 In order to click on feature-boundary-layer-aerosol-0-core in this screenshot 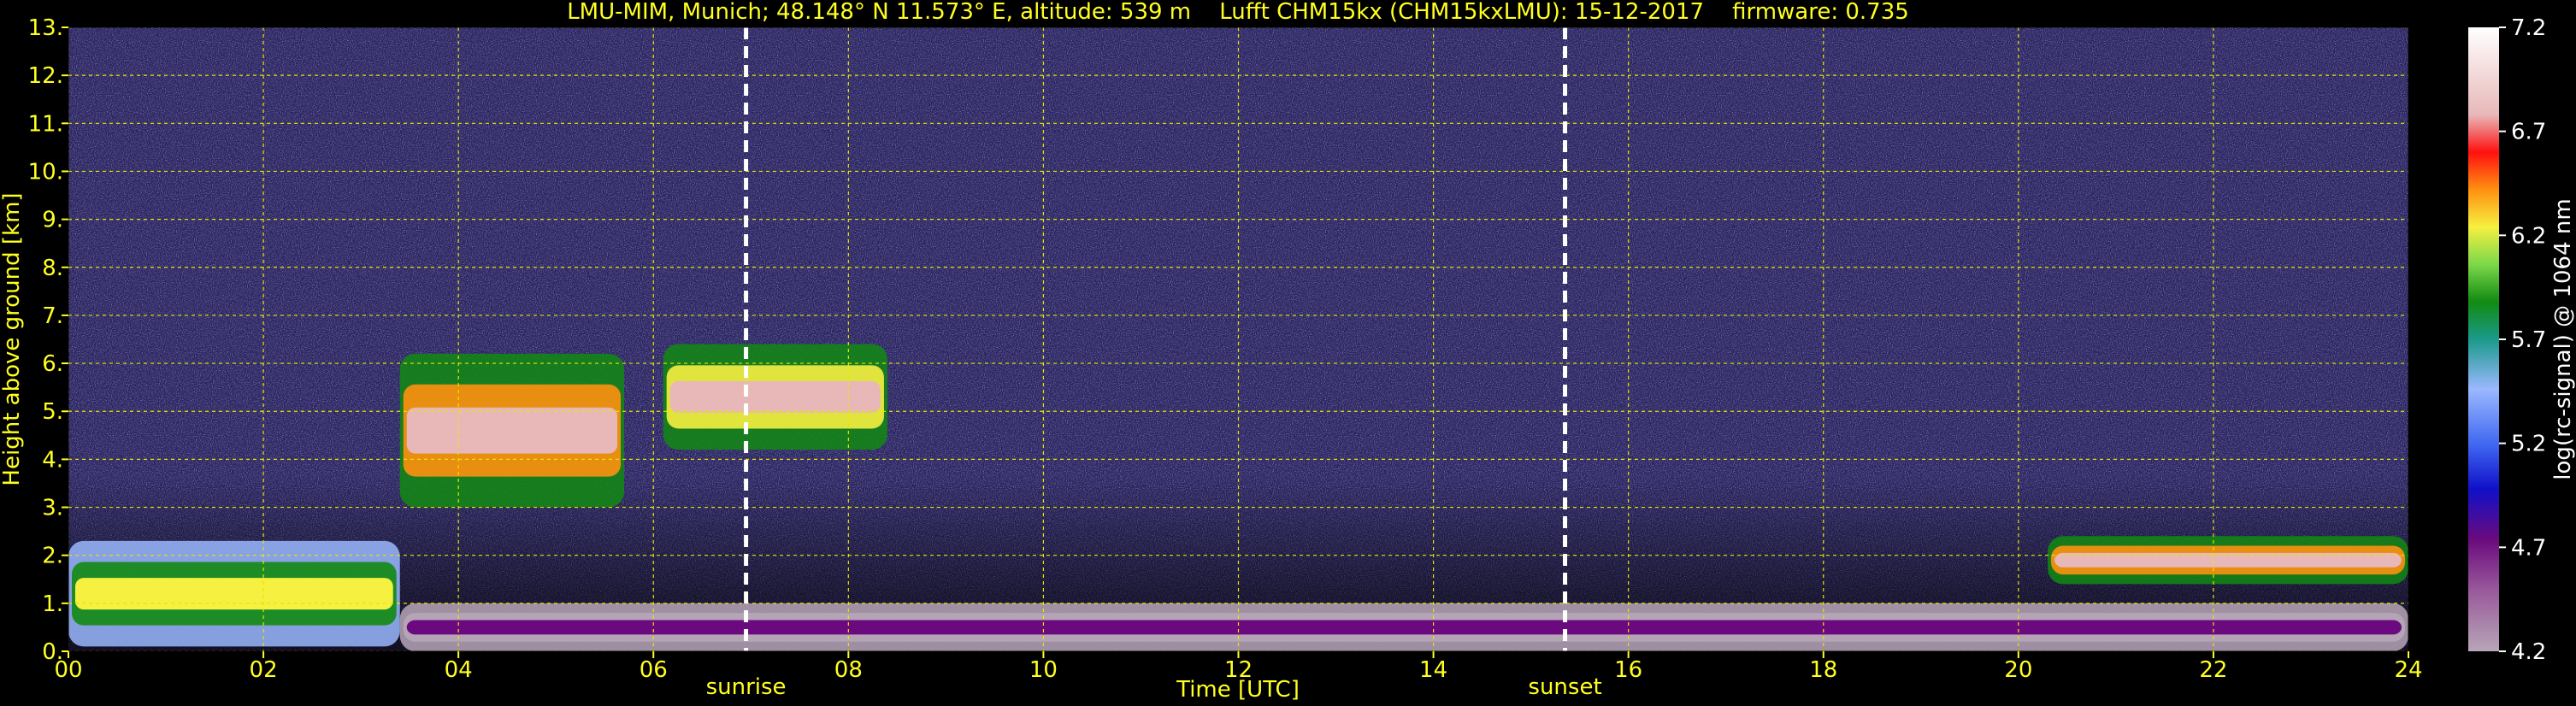, I will do `click(234, 594)`.